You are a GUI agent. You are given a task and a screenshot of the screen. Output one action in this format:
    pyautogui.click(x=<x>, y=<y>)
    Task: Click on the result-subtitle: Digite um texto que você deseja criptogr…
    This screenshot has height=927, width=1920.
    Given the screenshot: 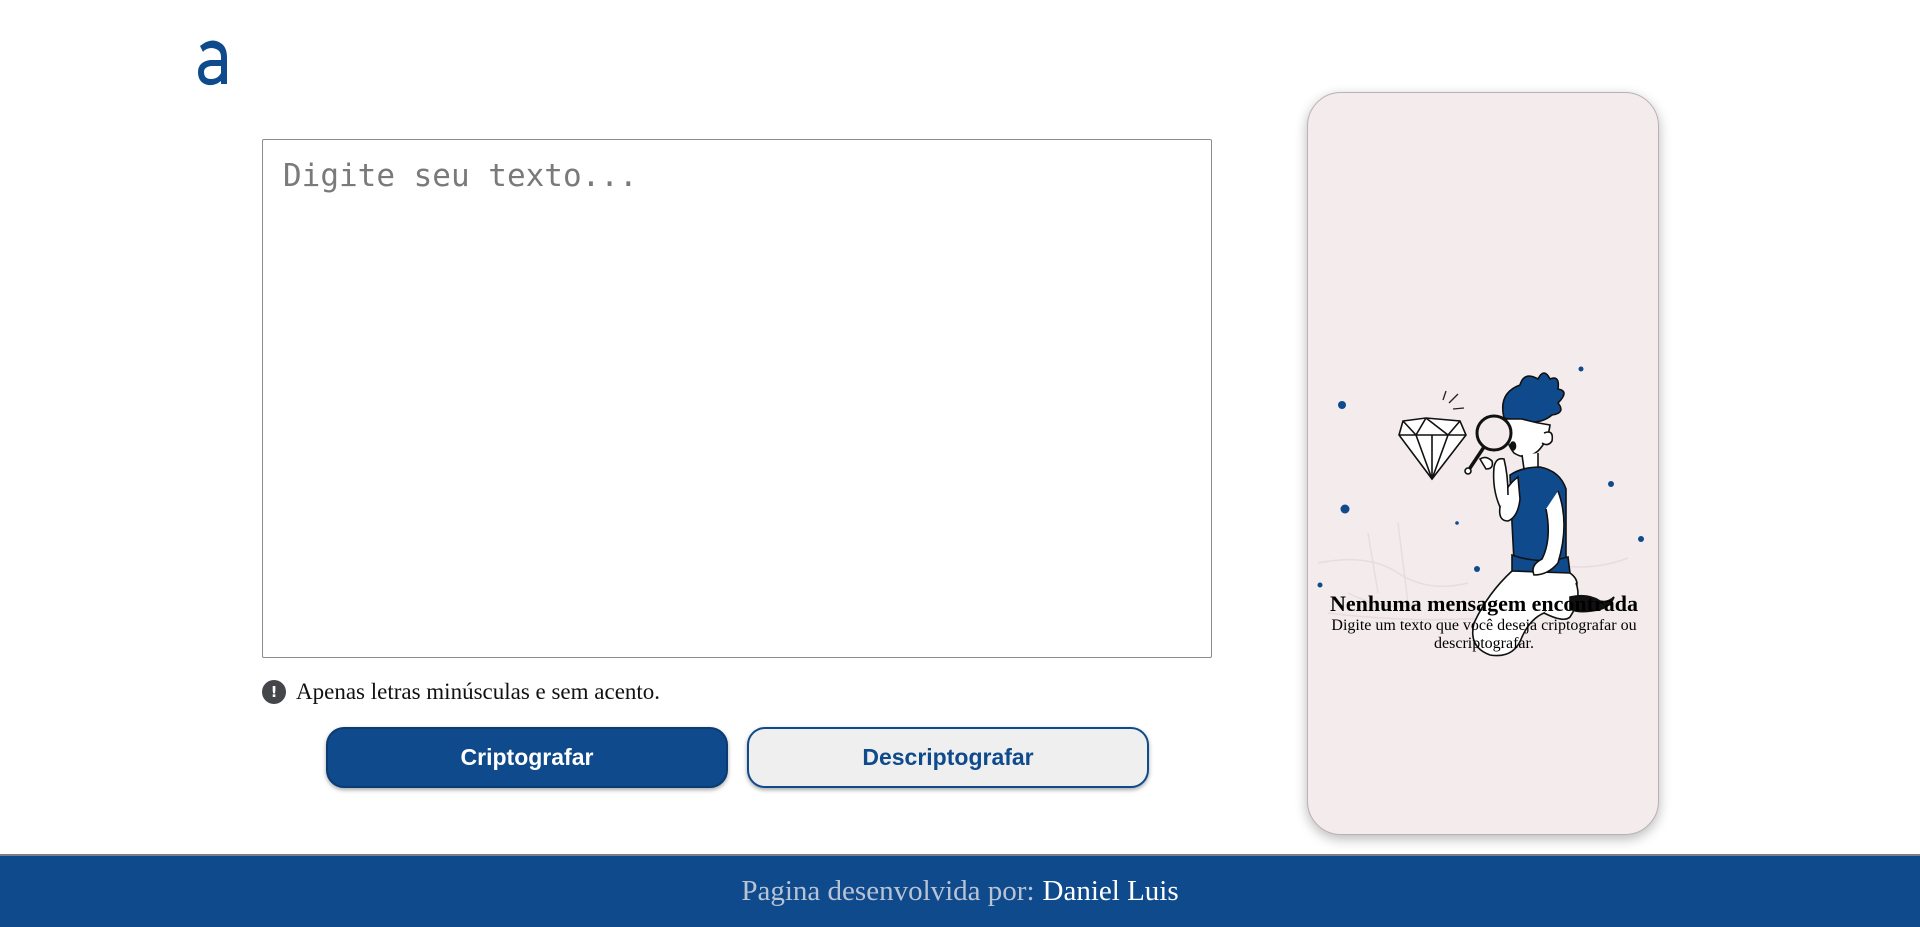 What is the action you would take?
    pyautogui.click(x=1484, y=634)
    